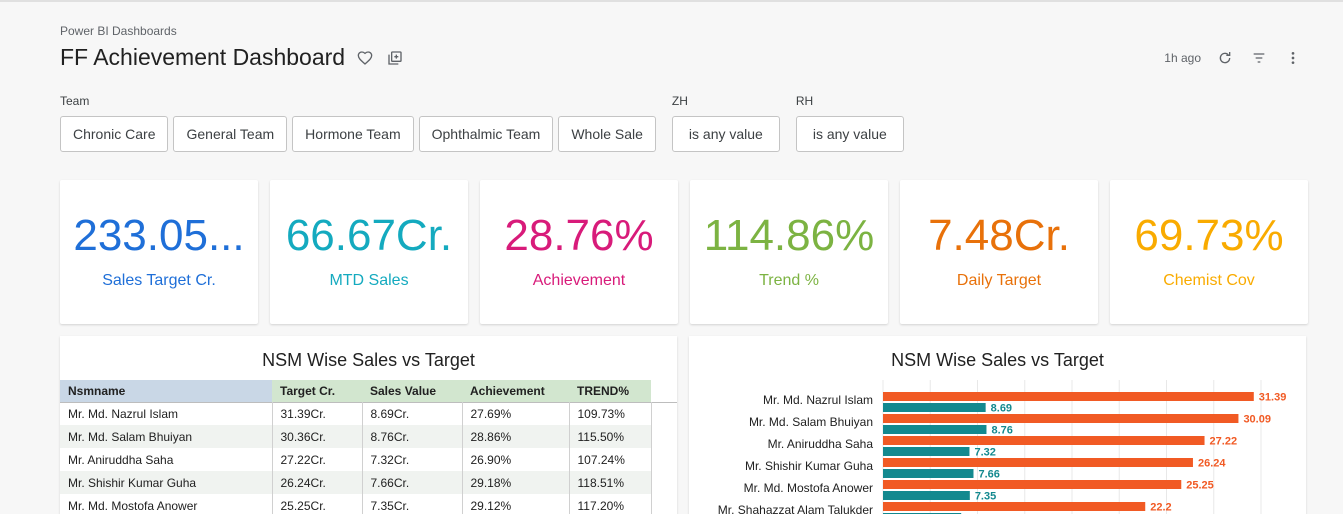  I want to click on kpi-trend: 114.86% Trend %, so click(789, 252).